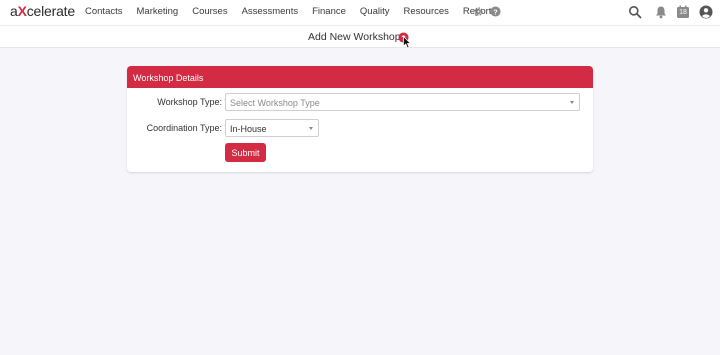 Image resolution: width=720 pixels, height=355 pixels. Describe the element at coordinates (272, 128) in the screenshot. I see `coordination-type-select: In-House` at that location.